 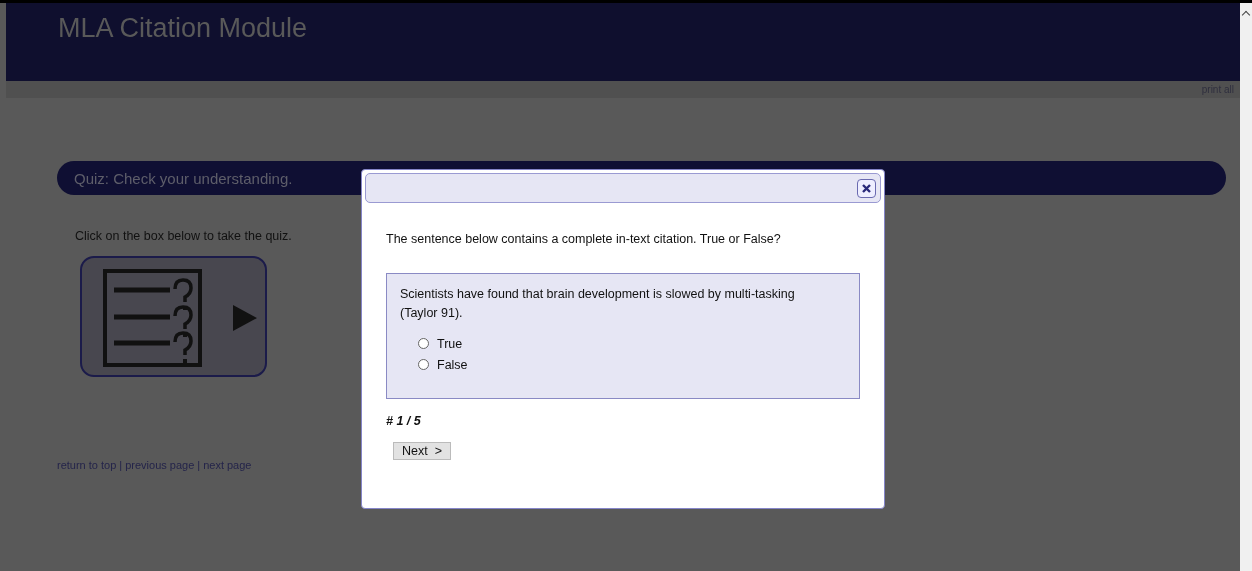 I want to click on option-label: False, so click(x=452, y=364).